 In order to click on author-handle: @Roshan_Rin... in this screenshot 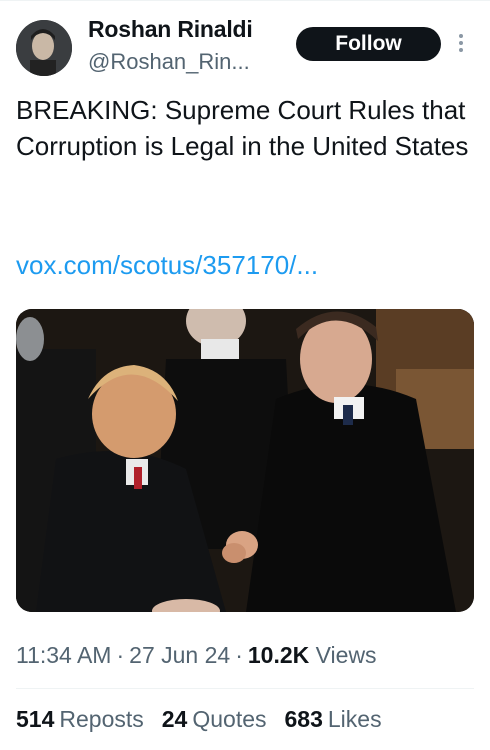, I will do `click(169, 62)`.